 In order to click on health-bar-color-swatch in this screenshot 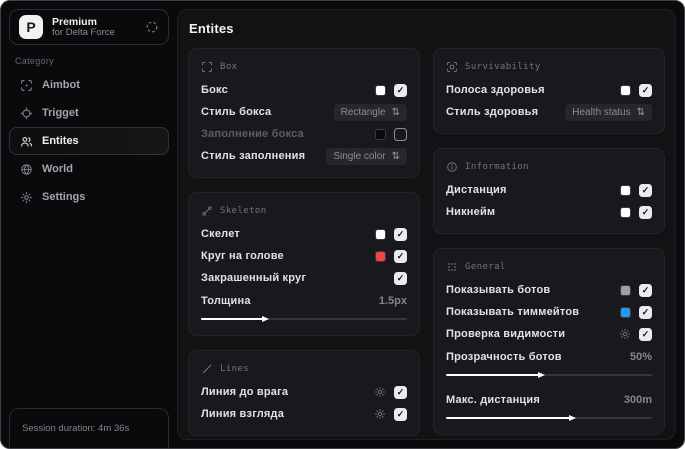, I will do `click(625, 90)`.